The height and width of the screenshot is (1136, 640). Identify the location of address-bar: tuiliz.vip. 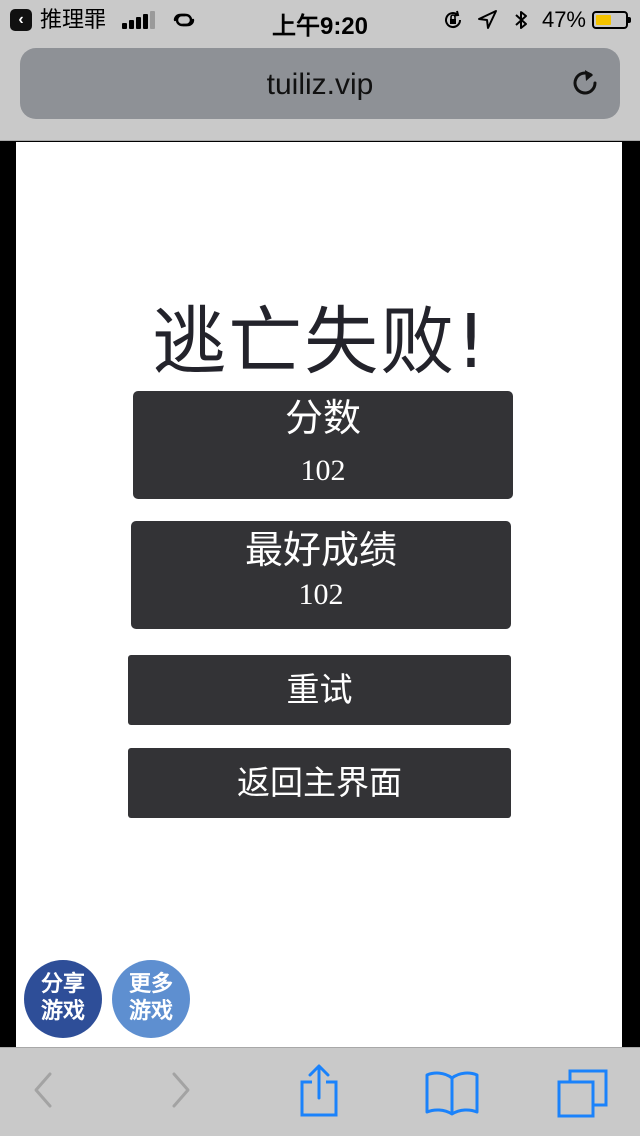
(320, 83).